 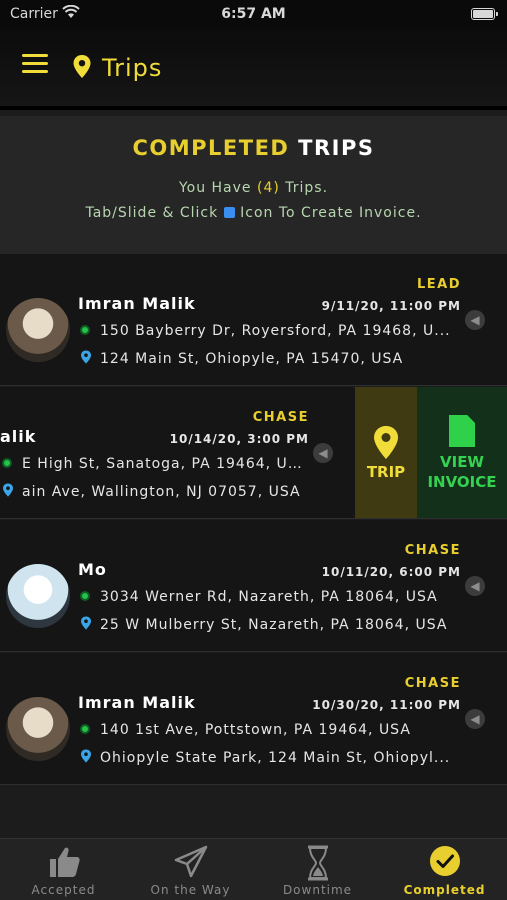 I want to click on trip-count-text: You Have (4) Trips., so click(x=253, y=188).